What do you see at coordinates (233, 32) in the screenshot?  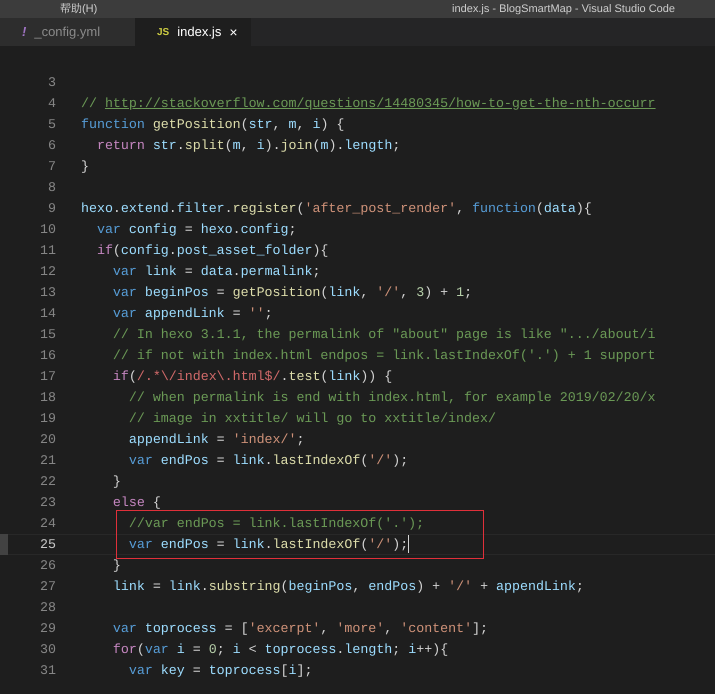 I see `close-icon: ×` at bounding box center [233, 32].